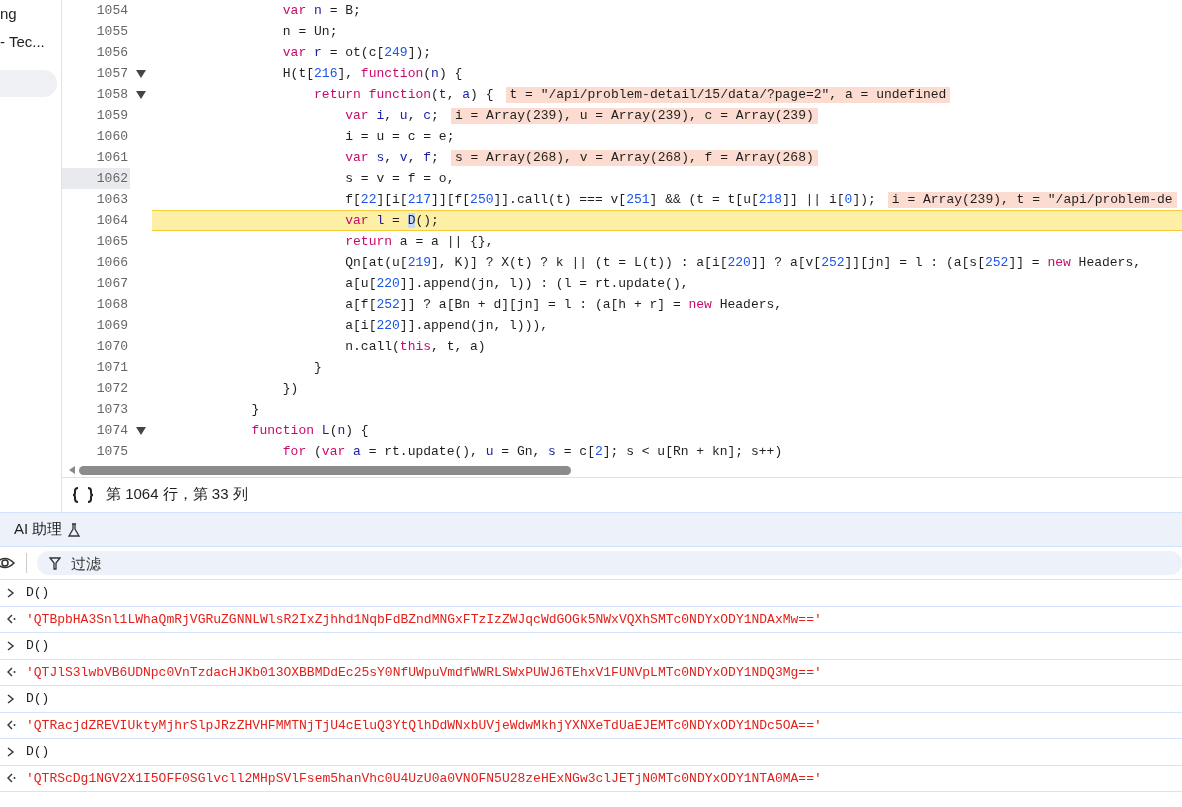 The width and height of the screenshot is (1182, 807). Describe the element at coordinates (415, 347) in the screenshot. I see `code-line: n.call(this, t, a)` at that location.